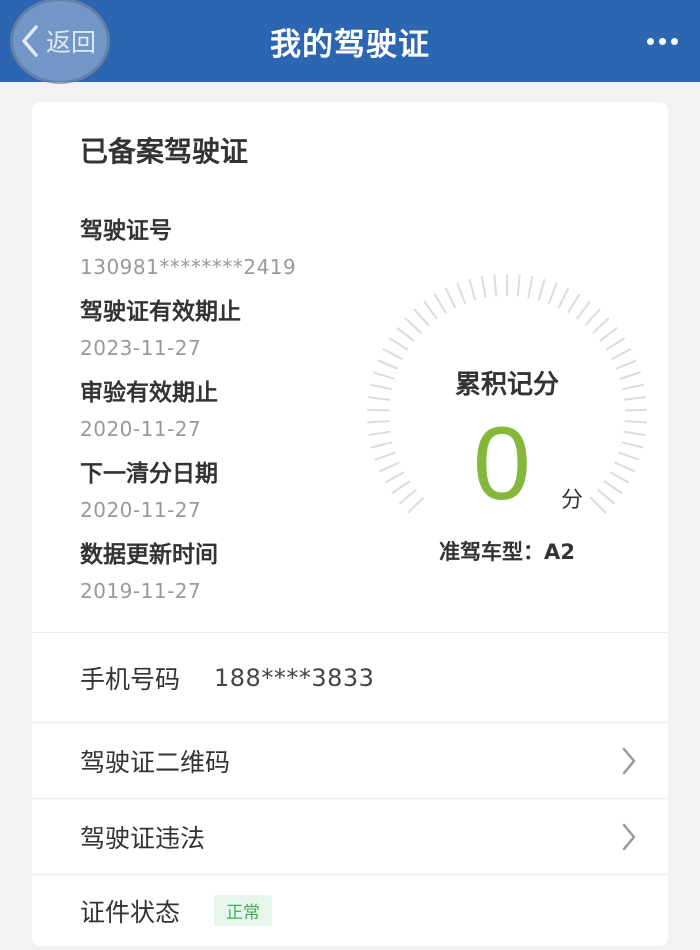 The height and width of the screenshot is (950, 700). I want to click on back-button: 返回, so click(58, 42).